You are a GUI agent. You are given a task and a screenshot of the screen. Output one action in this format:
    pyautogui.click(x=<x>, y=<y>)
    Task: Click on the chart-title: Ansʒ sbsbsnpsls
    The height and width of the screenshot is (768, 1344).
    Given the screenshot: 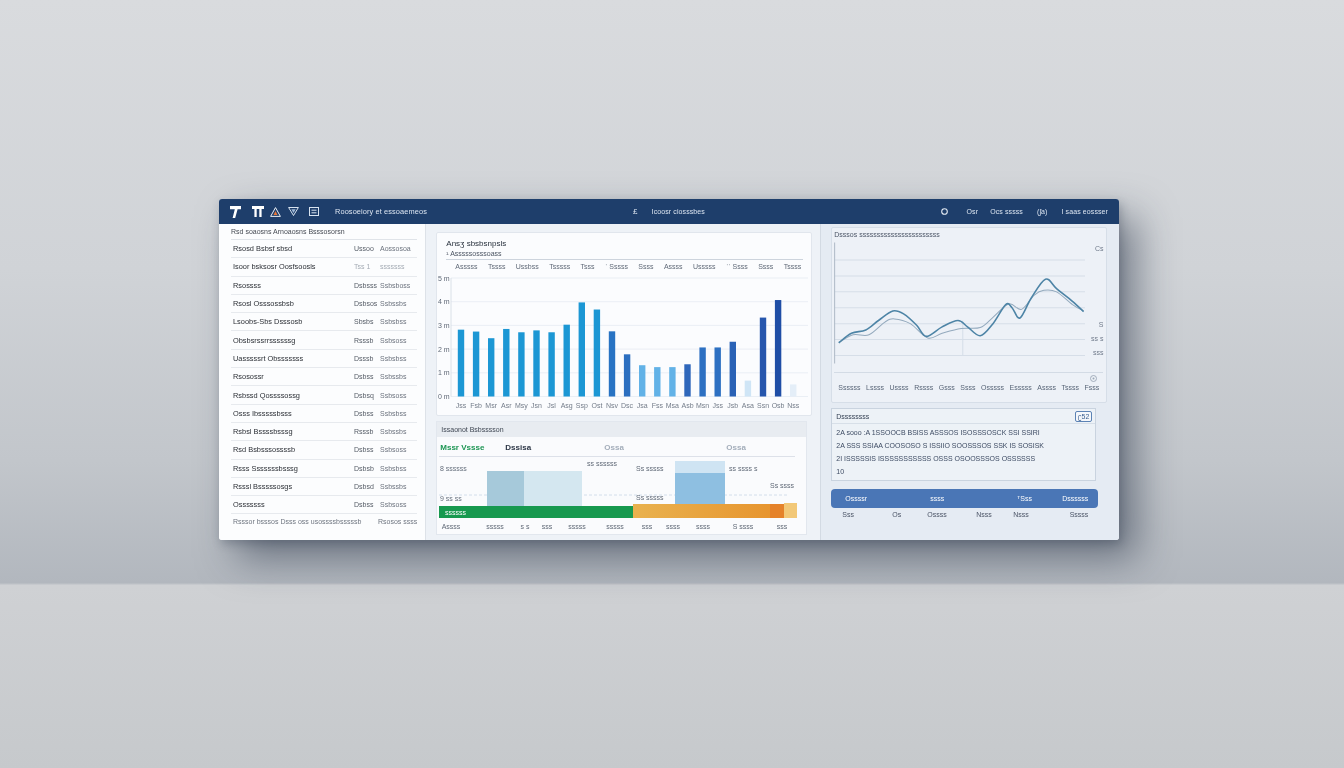 What is the action you would take?
    pyautogui.click(x=477, y=244)
    